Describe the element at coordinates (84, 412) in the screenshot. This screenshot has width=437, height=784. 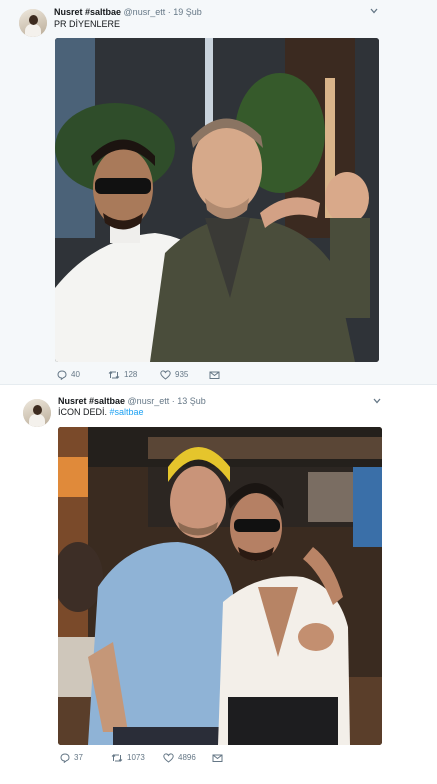
I see `tweet-text-body: İCON DEDİ.` at that location.